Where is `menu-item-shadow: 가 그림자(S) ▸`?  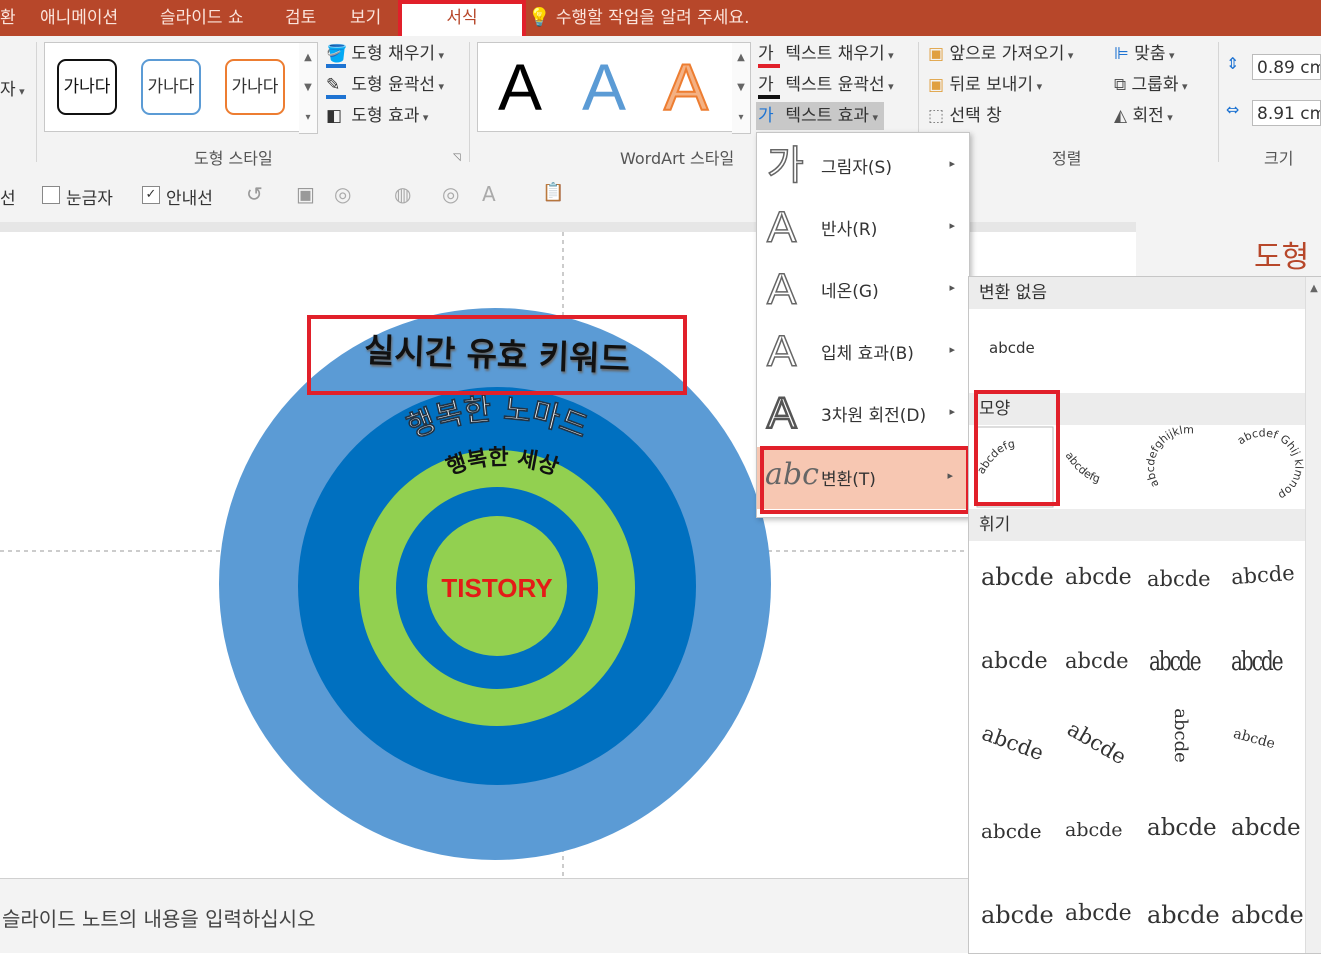 menu-item-shadow: 가 그림자(S) ▸ is located at coordinates (863, 166).